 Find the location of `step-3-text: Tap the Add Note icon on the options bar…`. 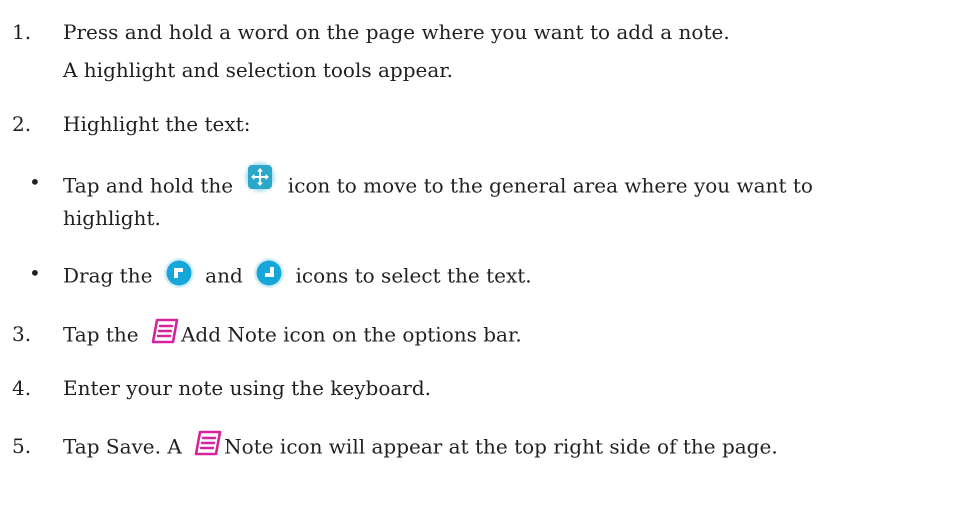

step-3-text: Tap the Add Note icon on the options bar… is located at coordinates (292, 334).